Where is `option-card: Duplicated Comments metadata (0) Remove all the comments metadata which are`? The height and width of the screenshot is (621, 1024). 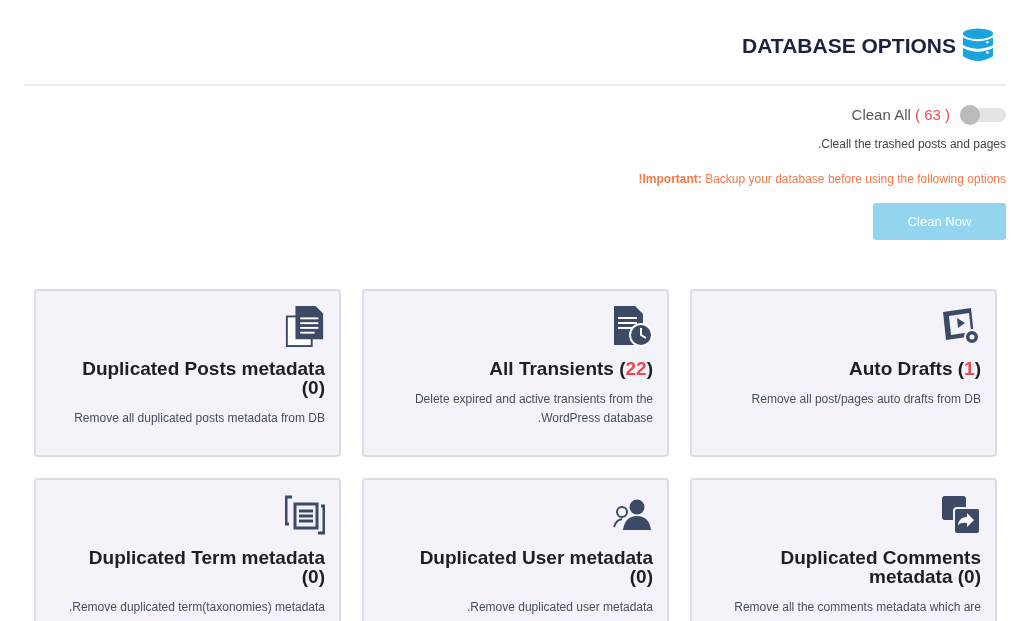 option-card: Duplicated Comments metadata (0) Remove all the comments metadata which are is located at coordinates (843, 549).